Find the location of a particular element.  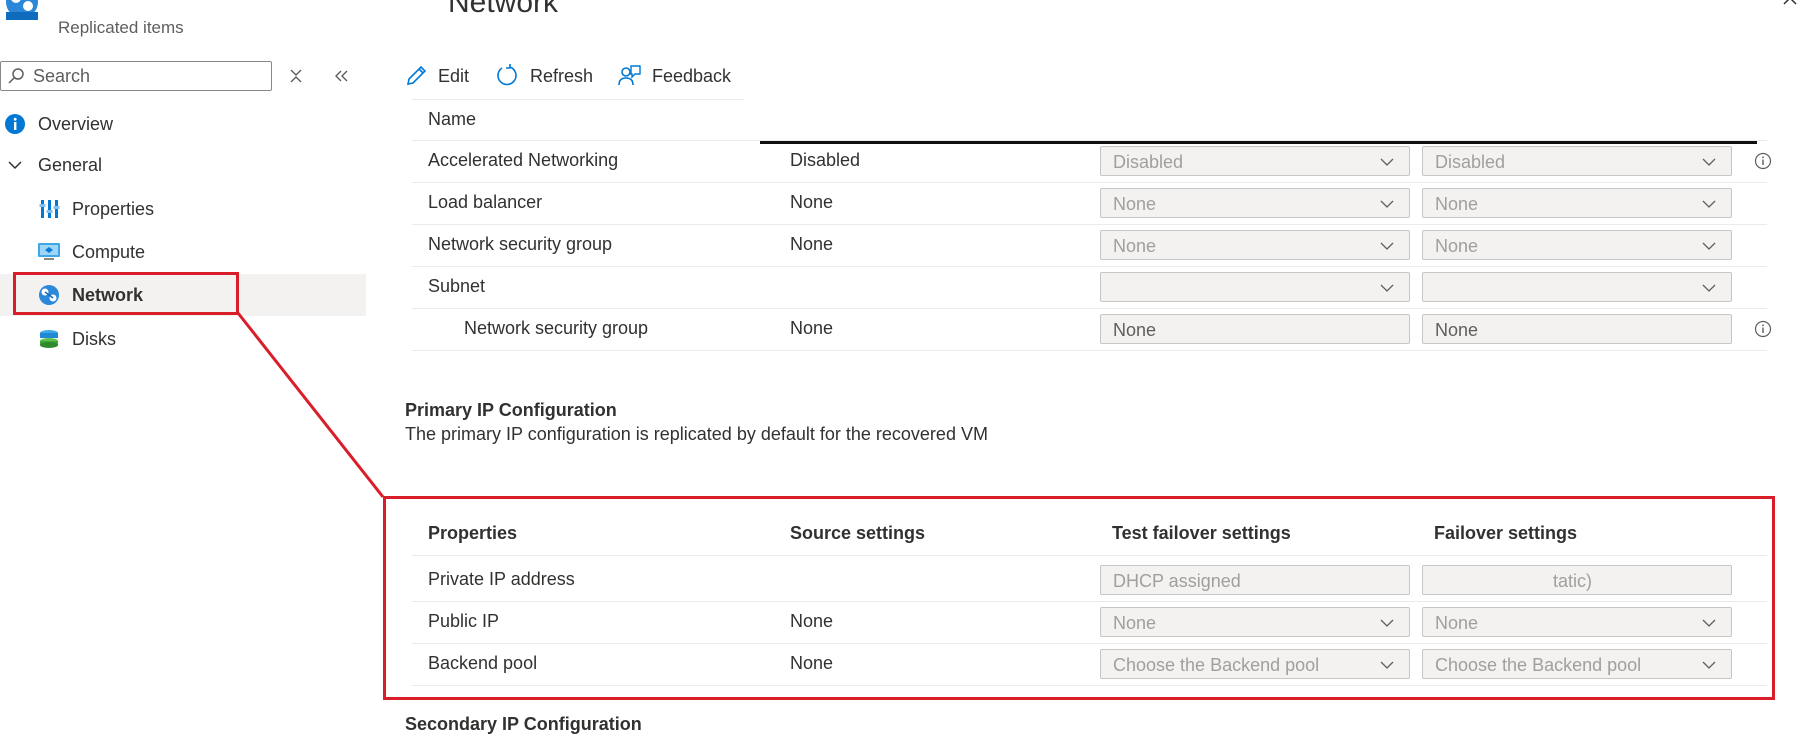

table-row: Load balancer None None None is located at coordinates (1089, 204).